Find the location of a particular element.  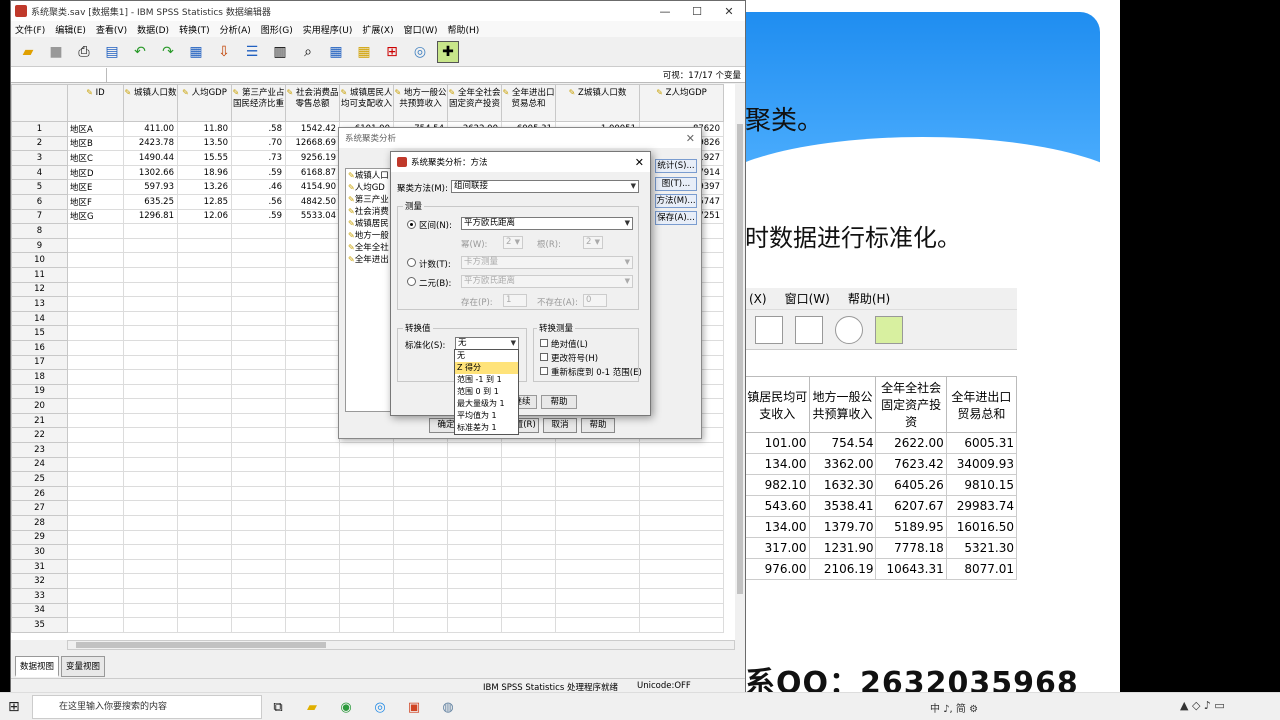

taskbar-search-box: 在这里输入你要搜索的内容 is located at coordinates (147, 707).